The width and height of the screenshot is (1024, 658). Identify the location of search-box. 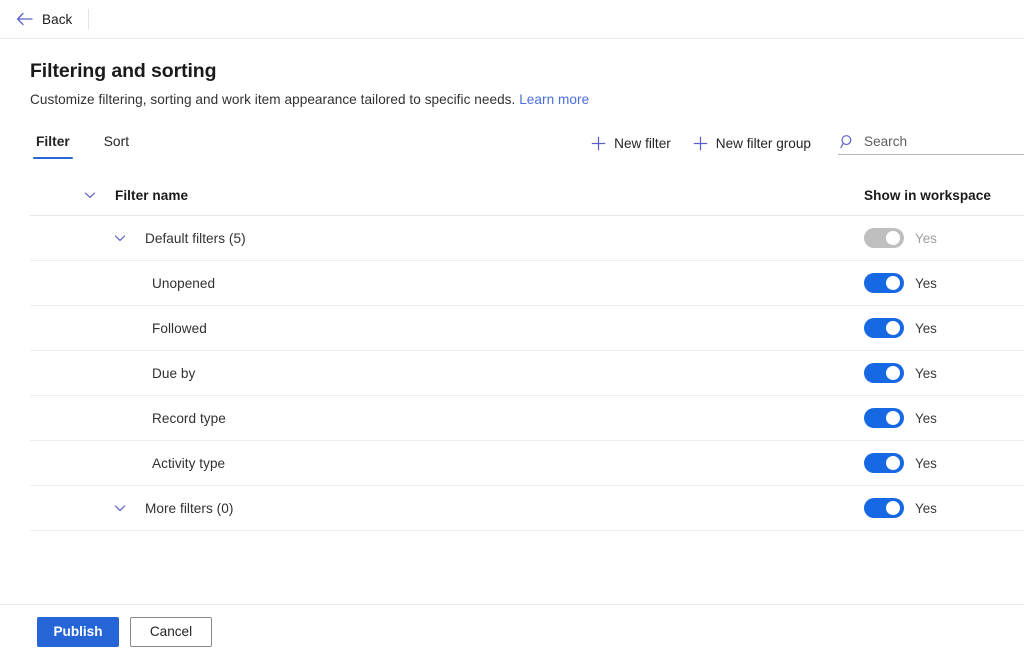
(931, 143).